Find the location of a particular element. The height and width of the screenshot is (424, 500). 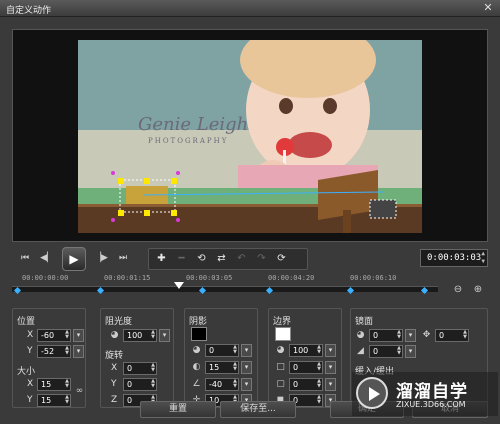

rotation-y-value: 0 is located at coordinates (130, 384).